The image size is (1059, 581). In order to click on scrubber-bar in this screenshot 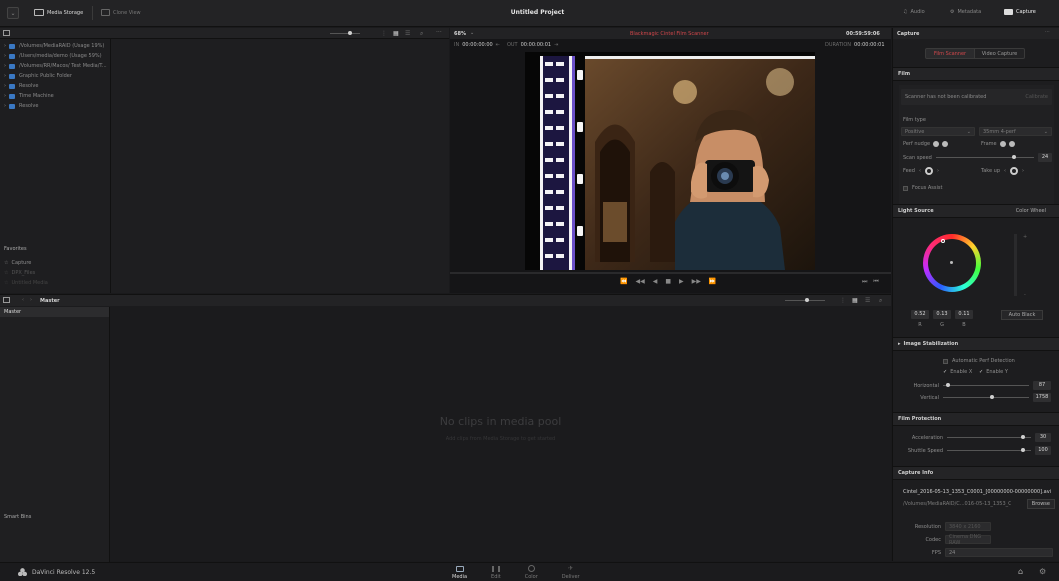, I will do `click(670, 273)`.